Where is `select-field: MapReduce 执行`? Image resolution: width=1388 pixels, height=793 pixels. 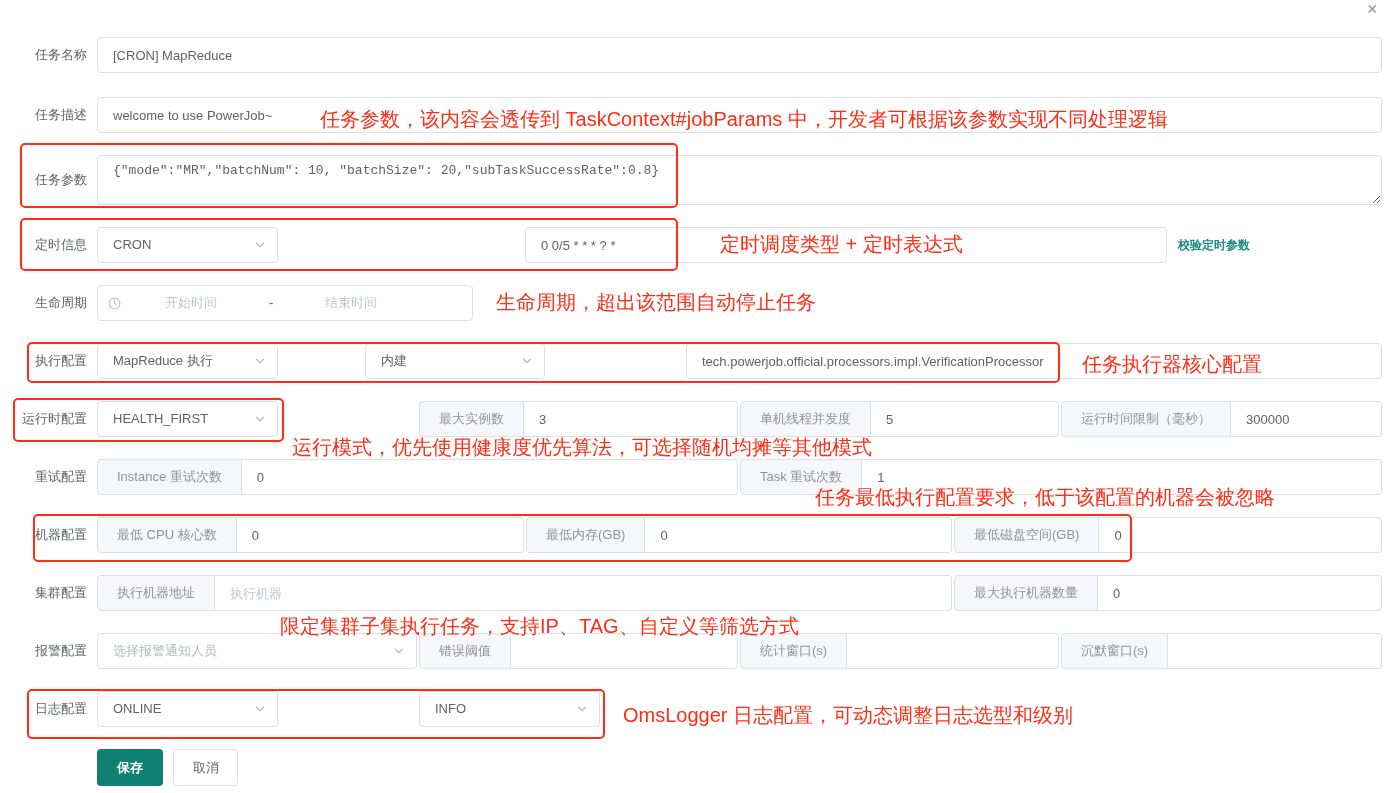
select-field: MapReduce 执行 is located at coordinates (187, 361).